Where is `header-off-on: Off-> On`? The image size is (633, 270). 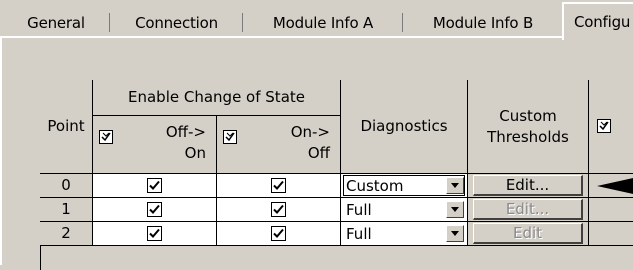
header-off-on: Off-> On is located at coordinates (155, 145).